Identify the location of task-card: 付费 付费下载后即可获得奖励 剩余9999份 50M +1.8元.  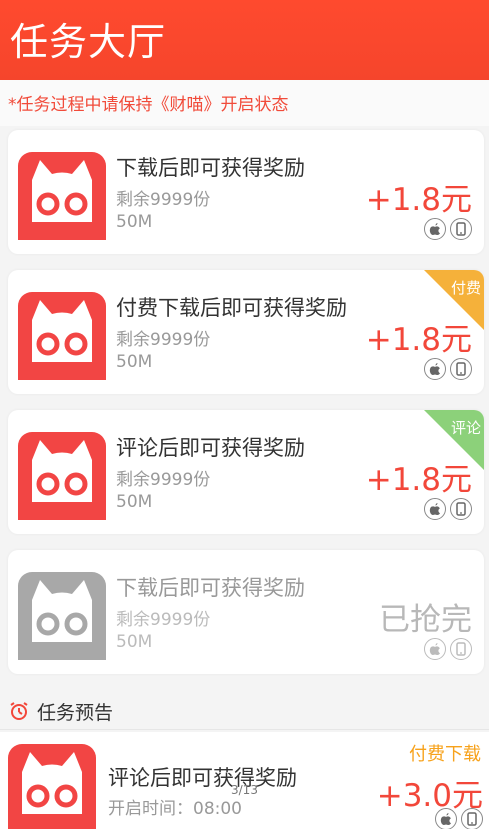
(246, 332).